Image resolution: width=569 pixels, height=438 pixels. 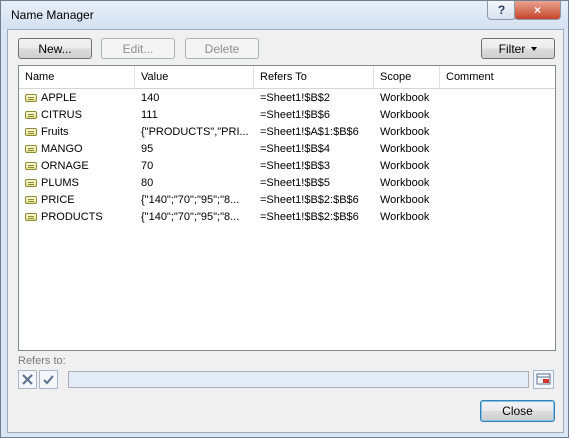 I want to click on table-row: CITRUS 111 =Sheet1!$B$6 Workbook, so click(x=287, y=115).